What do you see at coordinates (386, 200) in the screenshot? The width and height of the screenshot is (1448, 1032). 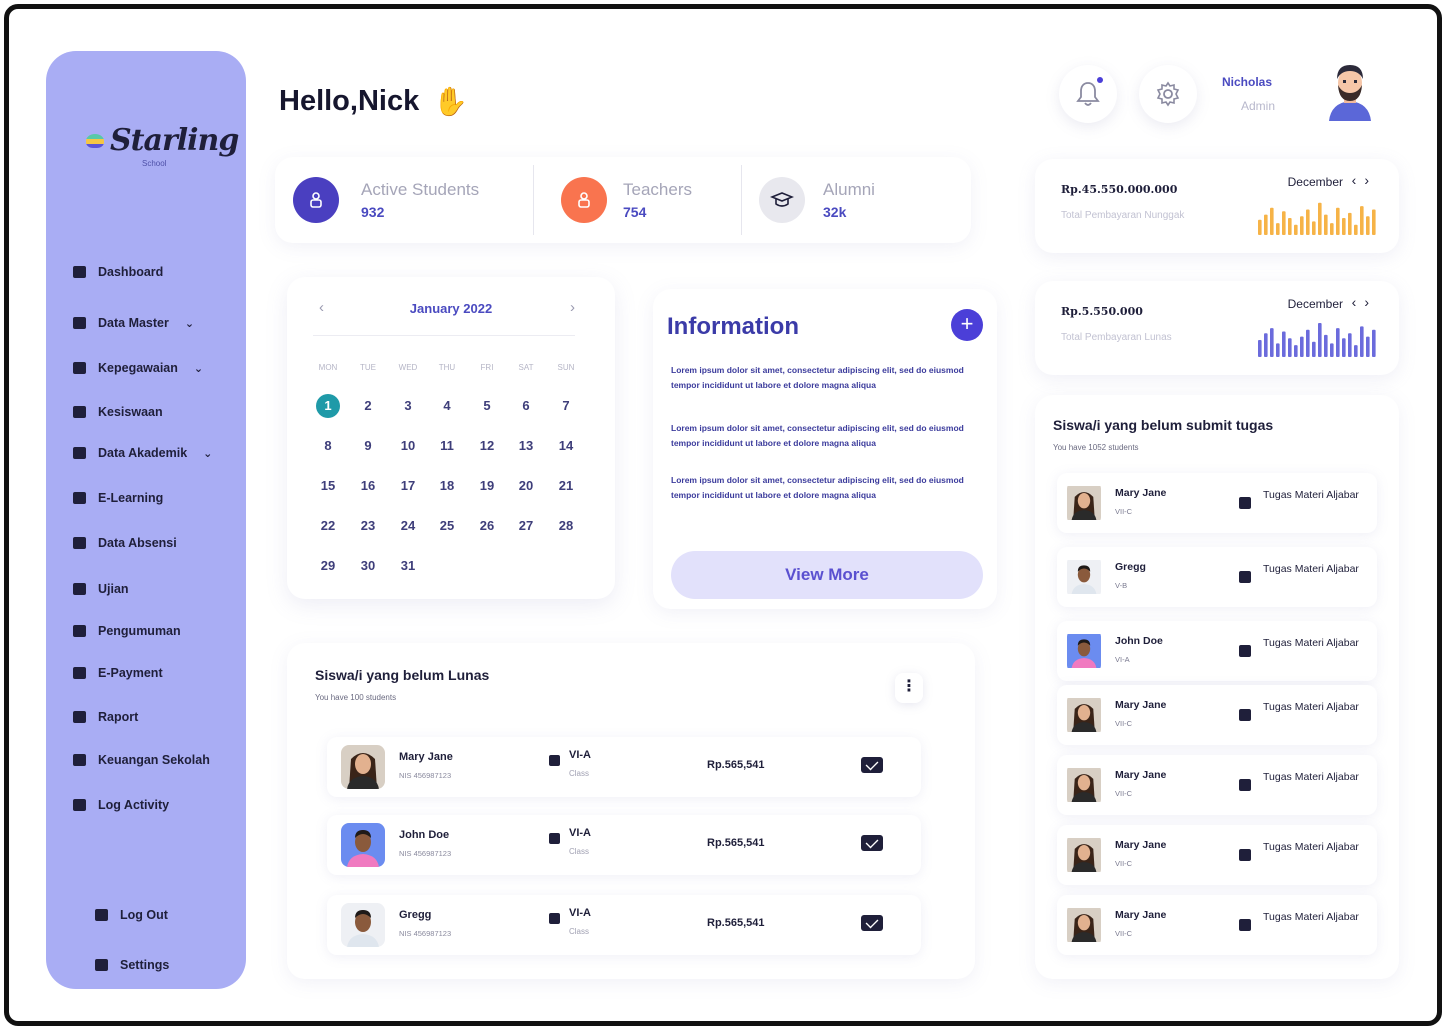 I see `stat-active-students: Active Students 932` at bounding box center [386, 200].